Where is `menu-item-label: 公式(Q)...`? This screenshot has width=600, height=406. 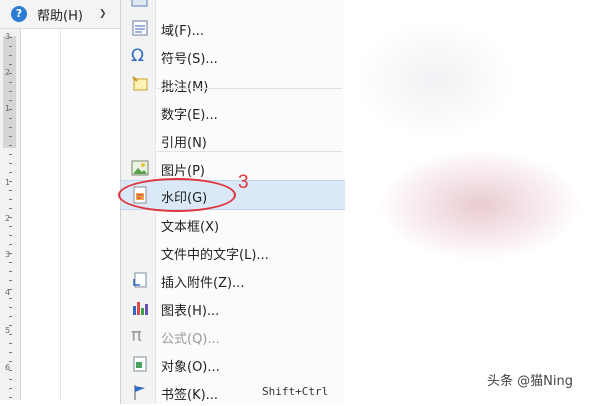 menu-item-label: 公式(Q)... is located at coordinates (190, 339).